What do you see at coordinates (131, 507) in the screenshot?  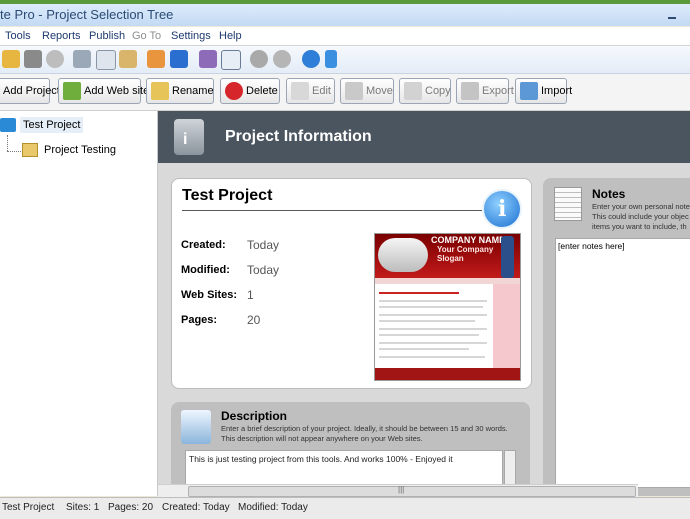 I see `status-pages: Pages: 20` at bounding box center [131, 507].